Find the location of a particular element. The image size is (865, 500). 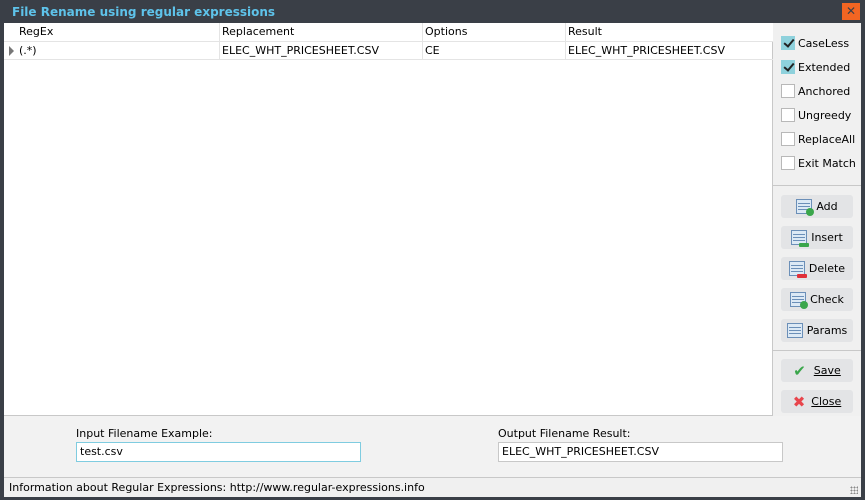

title-bar: File Rename using regular expressions ✕ is located at coordinates (432, 11).